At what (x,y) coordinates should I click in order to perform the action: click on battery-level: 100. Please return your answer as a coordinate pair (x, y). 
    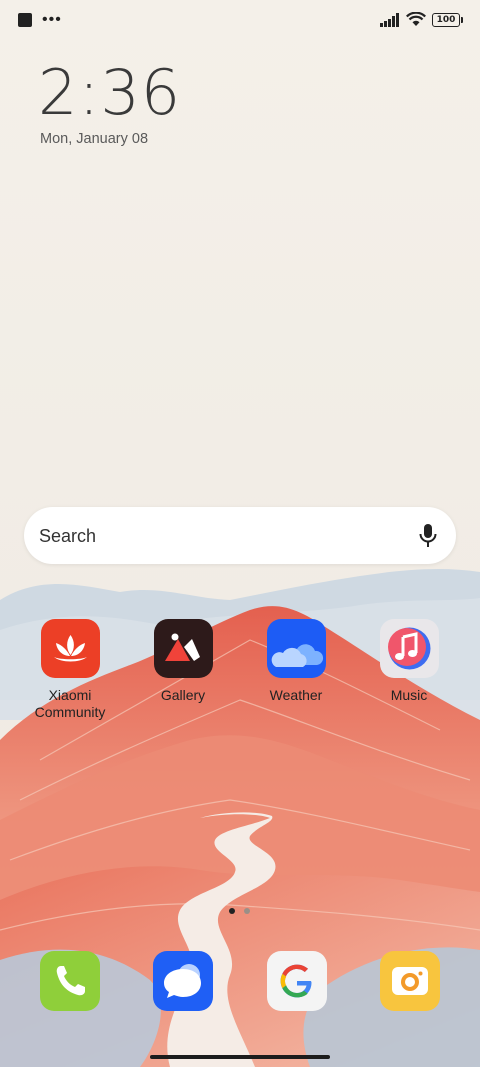
    Looking at the image, I should click on (446, 19).